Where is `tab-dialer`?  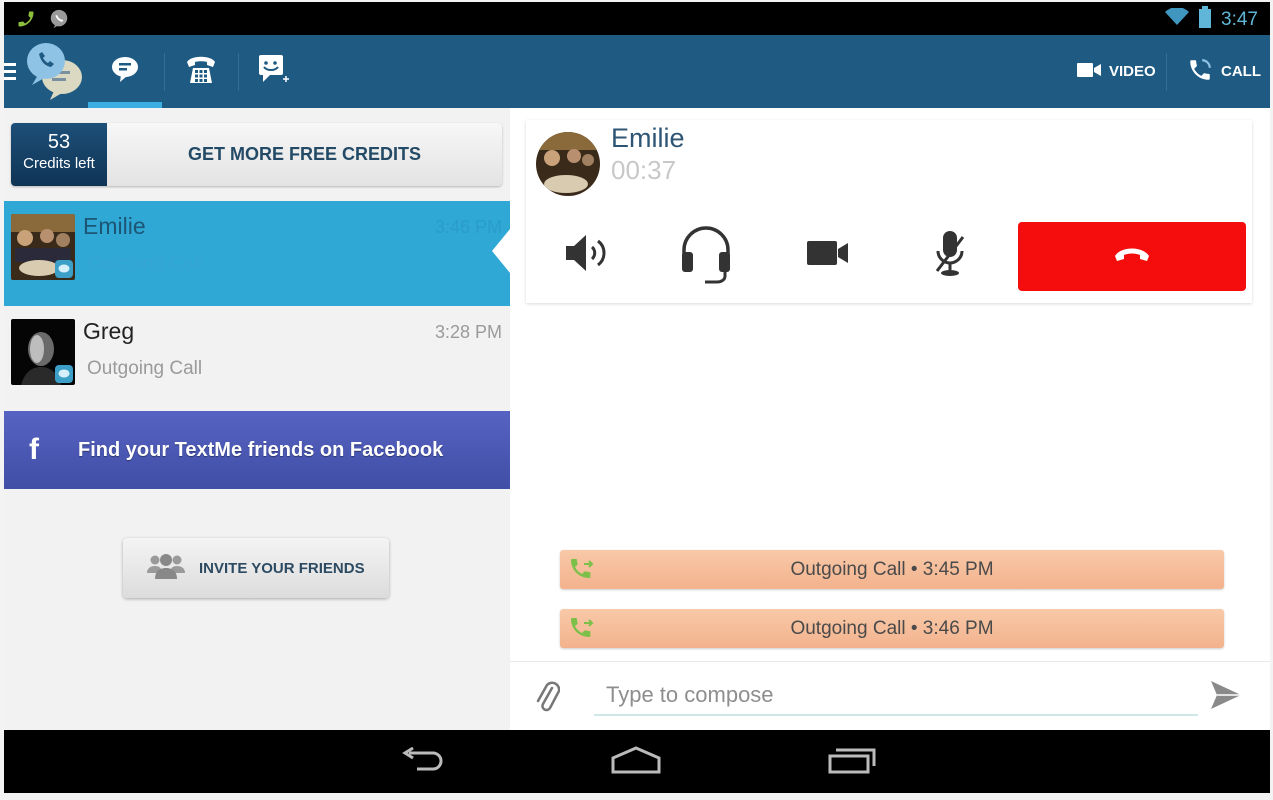
tab-dialer is located at coordinates (201, 71).